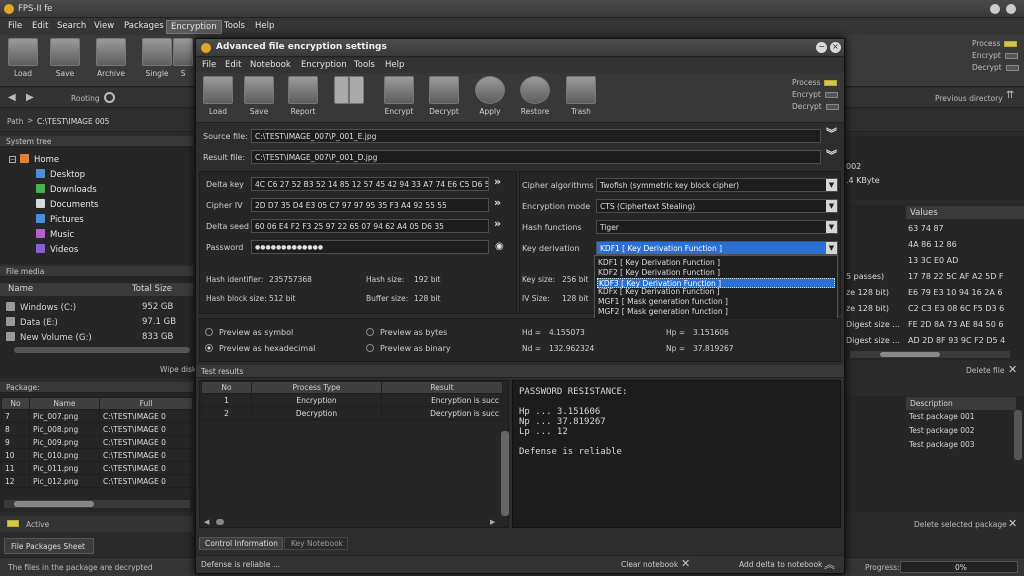 The image size is (1024, 576). What do you see at coordinates (536, 136) in the screenshot?
I see `source-file-field: C:\TEST\IMAGE_007\P_001_E.jpg` at bounding box center [536, 136].